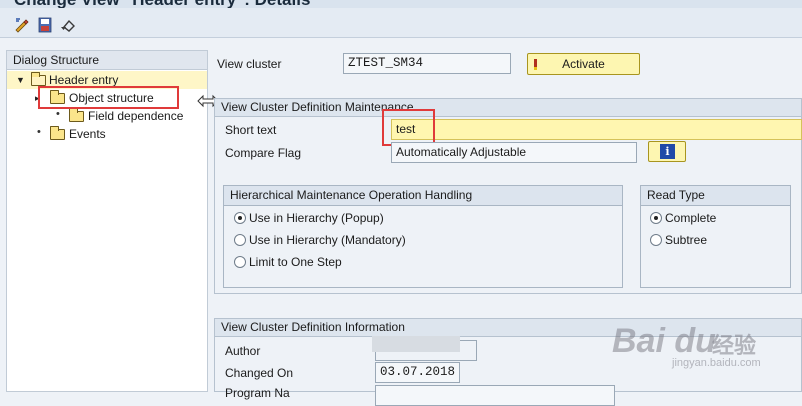  I want to click on watermark-logo: Bai du, so click(664, 341).